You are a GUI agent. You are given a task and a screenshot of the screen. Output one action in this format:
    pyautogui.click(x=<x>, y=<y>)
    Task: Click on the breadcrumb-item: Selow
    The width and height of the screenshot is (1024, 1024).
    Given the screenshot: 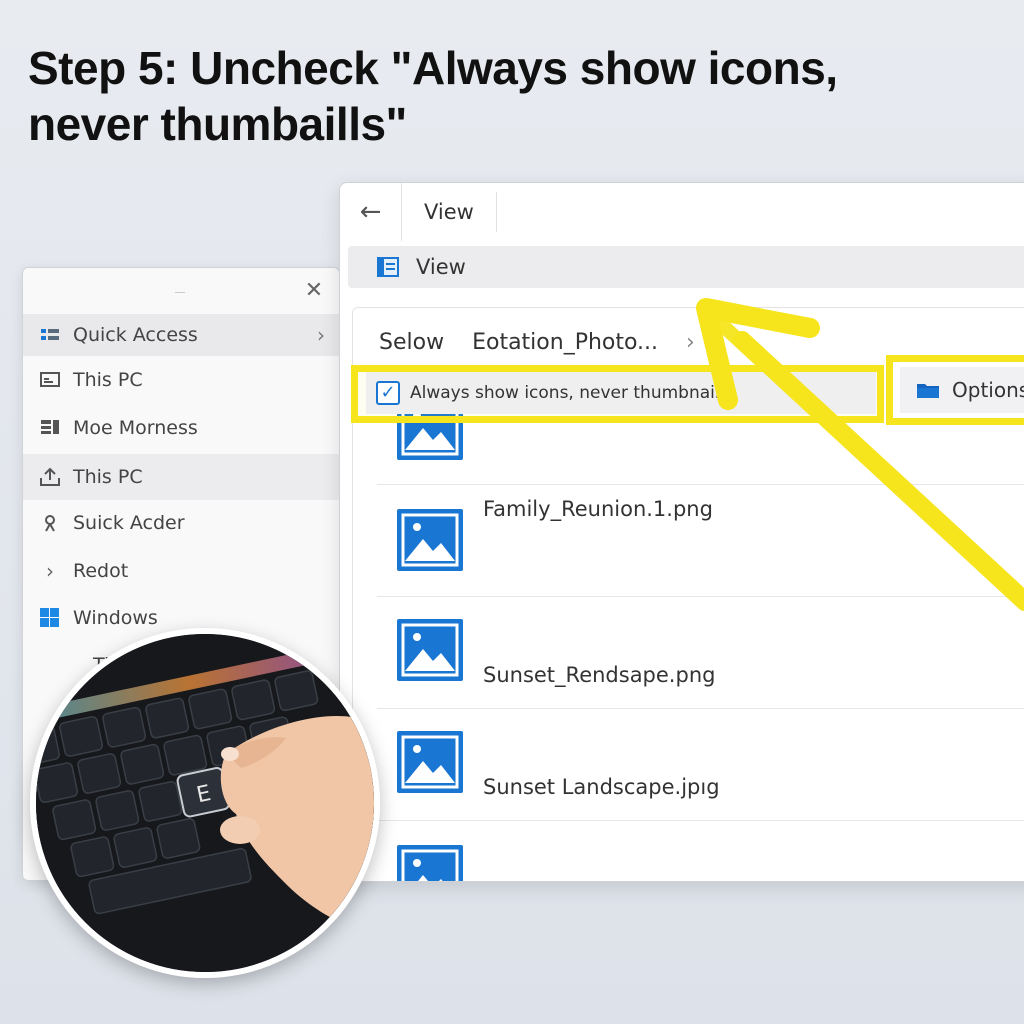 What is the action you would take?
    pyautogui.click(x=411, y=342)
    